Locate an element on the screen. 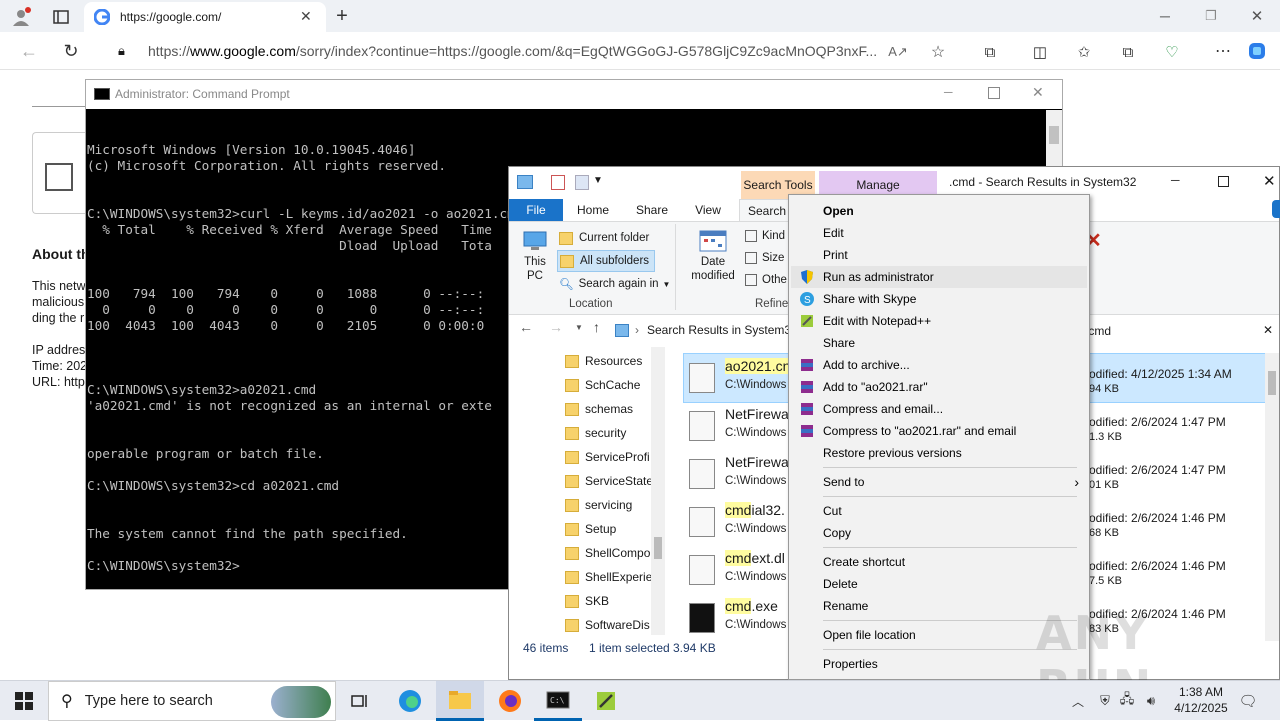 This screenshot has height=721, width=1280. tab-search: Search is located at coordinates (767, 210).